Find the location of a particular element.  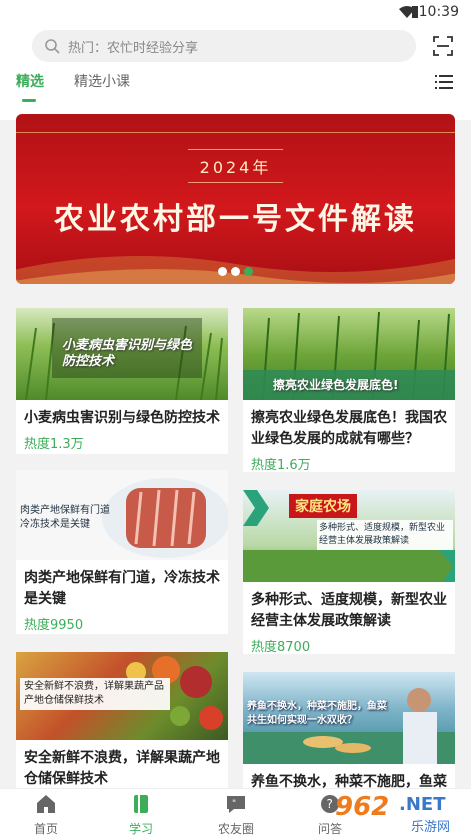

course-card: 养鱼不换水，种菜不施肥，鱼菜共生如何实现一水双收？ 养鱼不换水，种菜不施肥，鱼菜 is located at coordinates (349, 730).